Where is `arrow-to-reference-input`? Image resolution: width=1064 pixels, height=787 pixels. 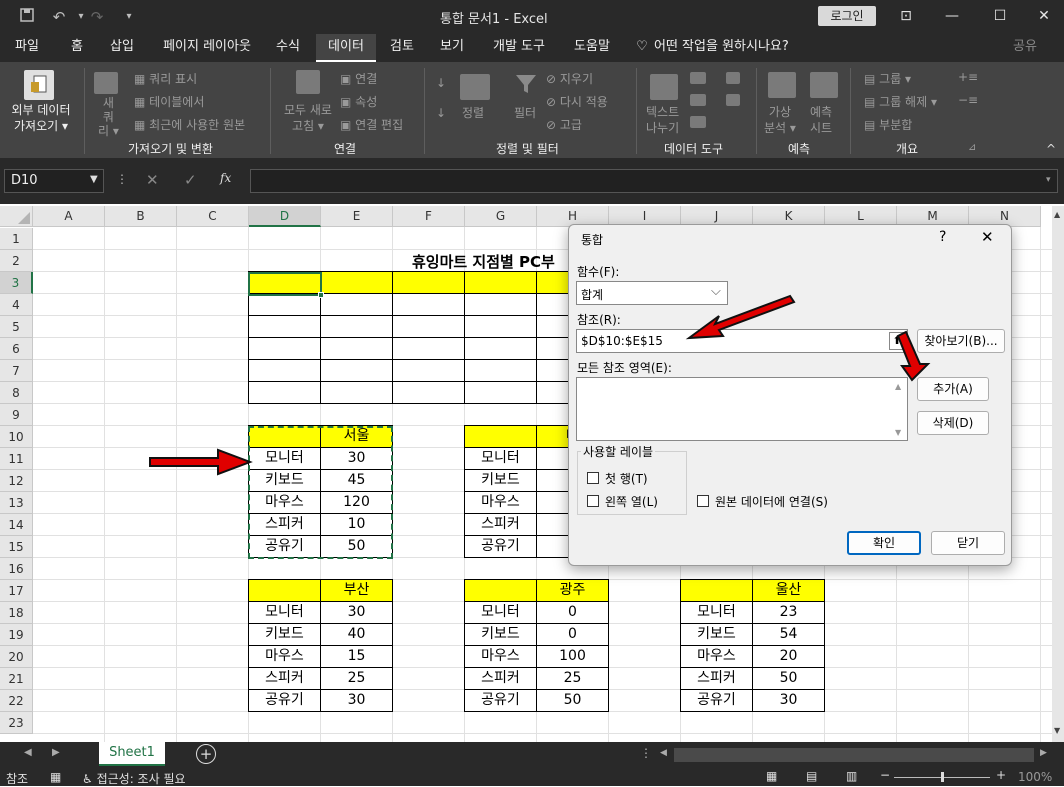
arrow-to-reference-input is located at coordinates (740, 317).